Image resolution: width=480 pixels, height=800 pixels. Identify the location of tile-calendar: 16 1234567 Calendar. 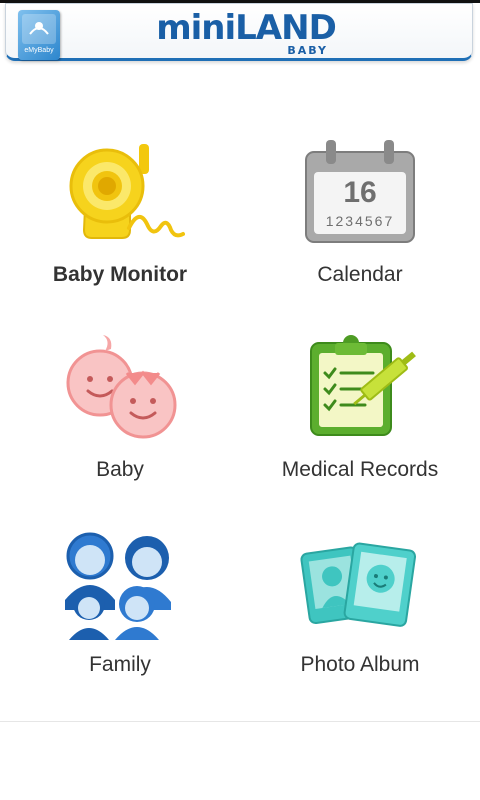
(360, 210).